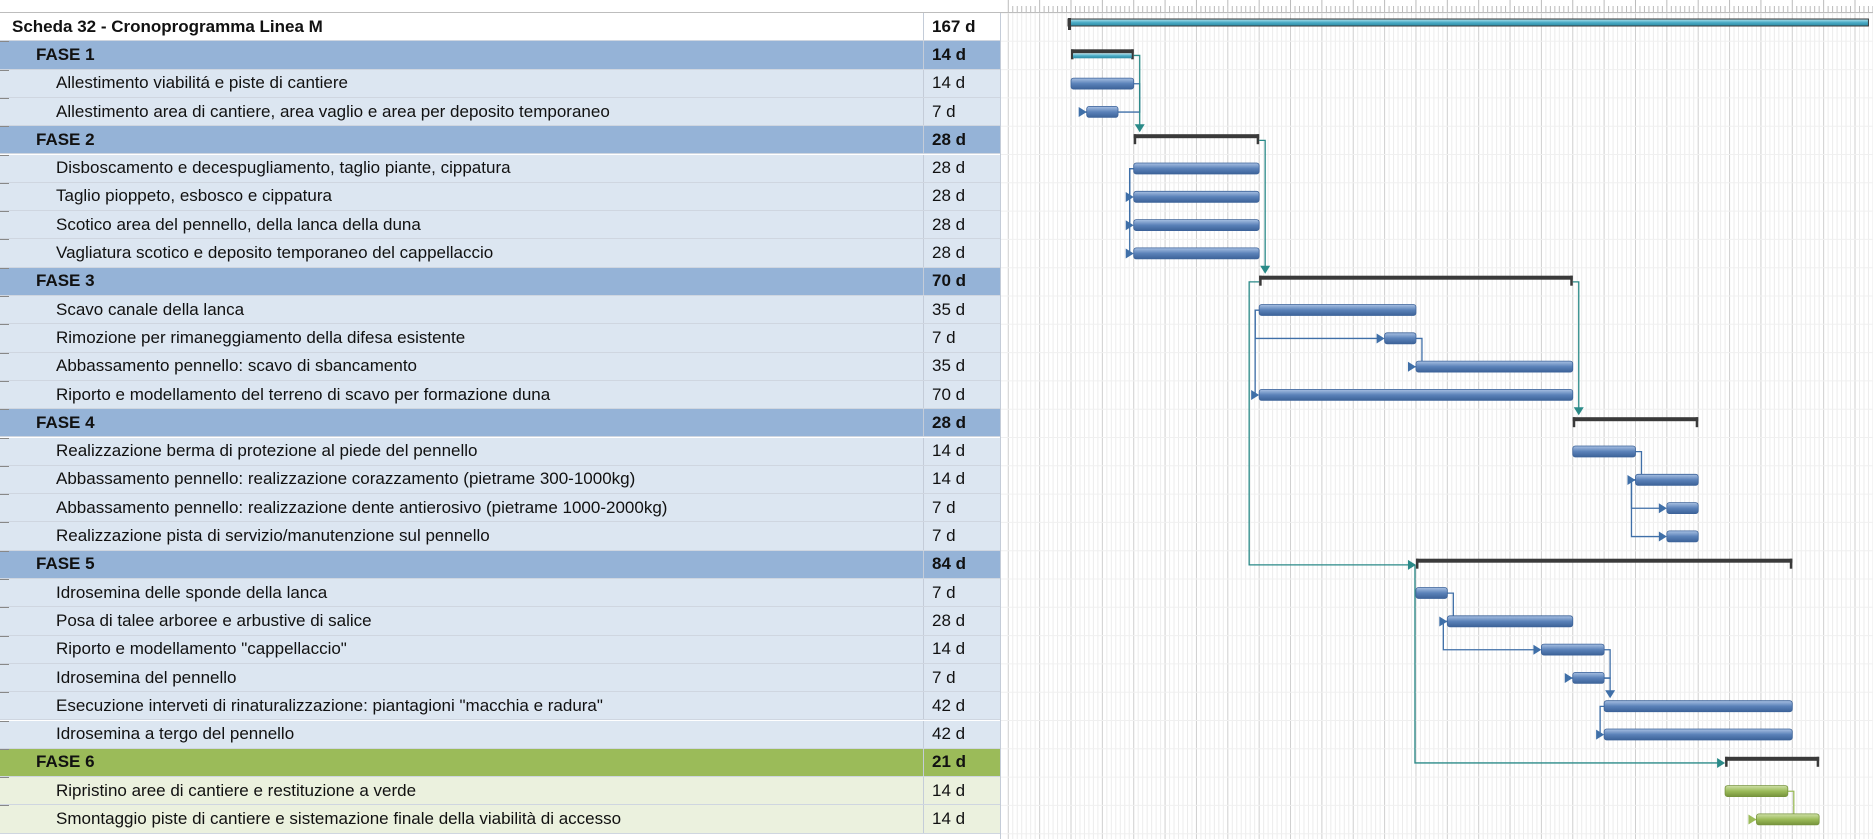 The height and width of the screenshot is (839, 1873). Describe the element at coordinates (468, 593) in the screenshot. I see `task-name: Idrosemina delle sponde della lanca` at that location.